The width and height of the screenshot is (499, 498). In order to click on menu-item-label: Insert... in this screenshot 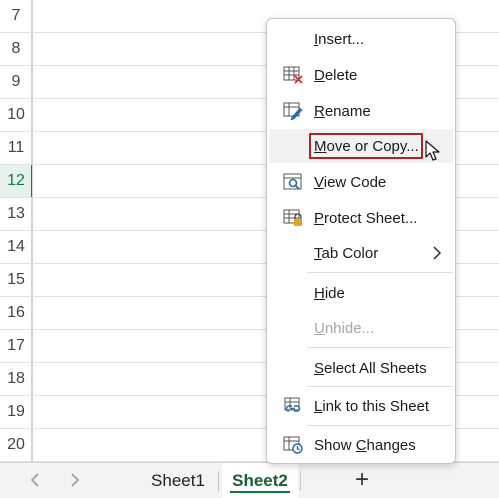, I will do `click(339, 39)`.